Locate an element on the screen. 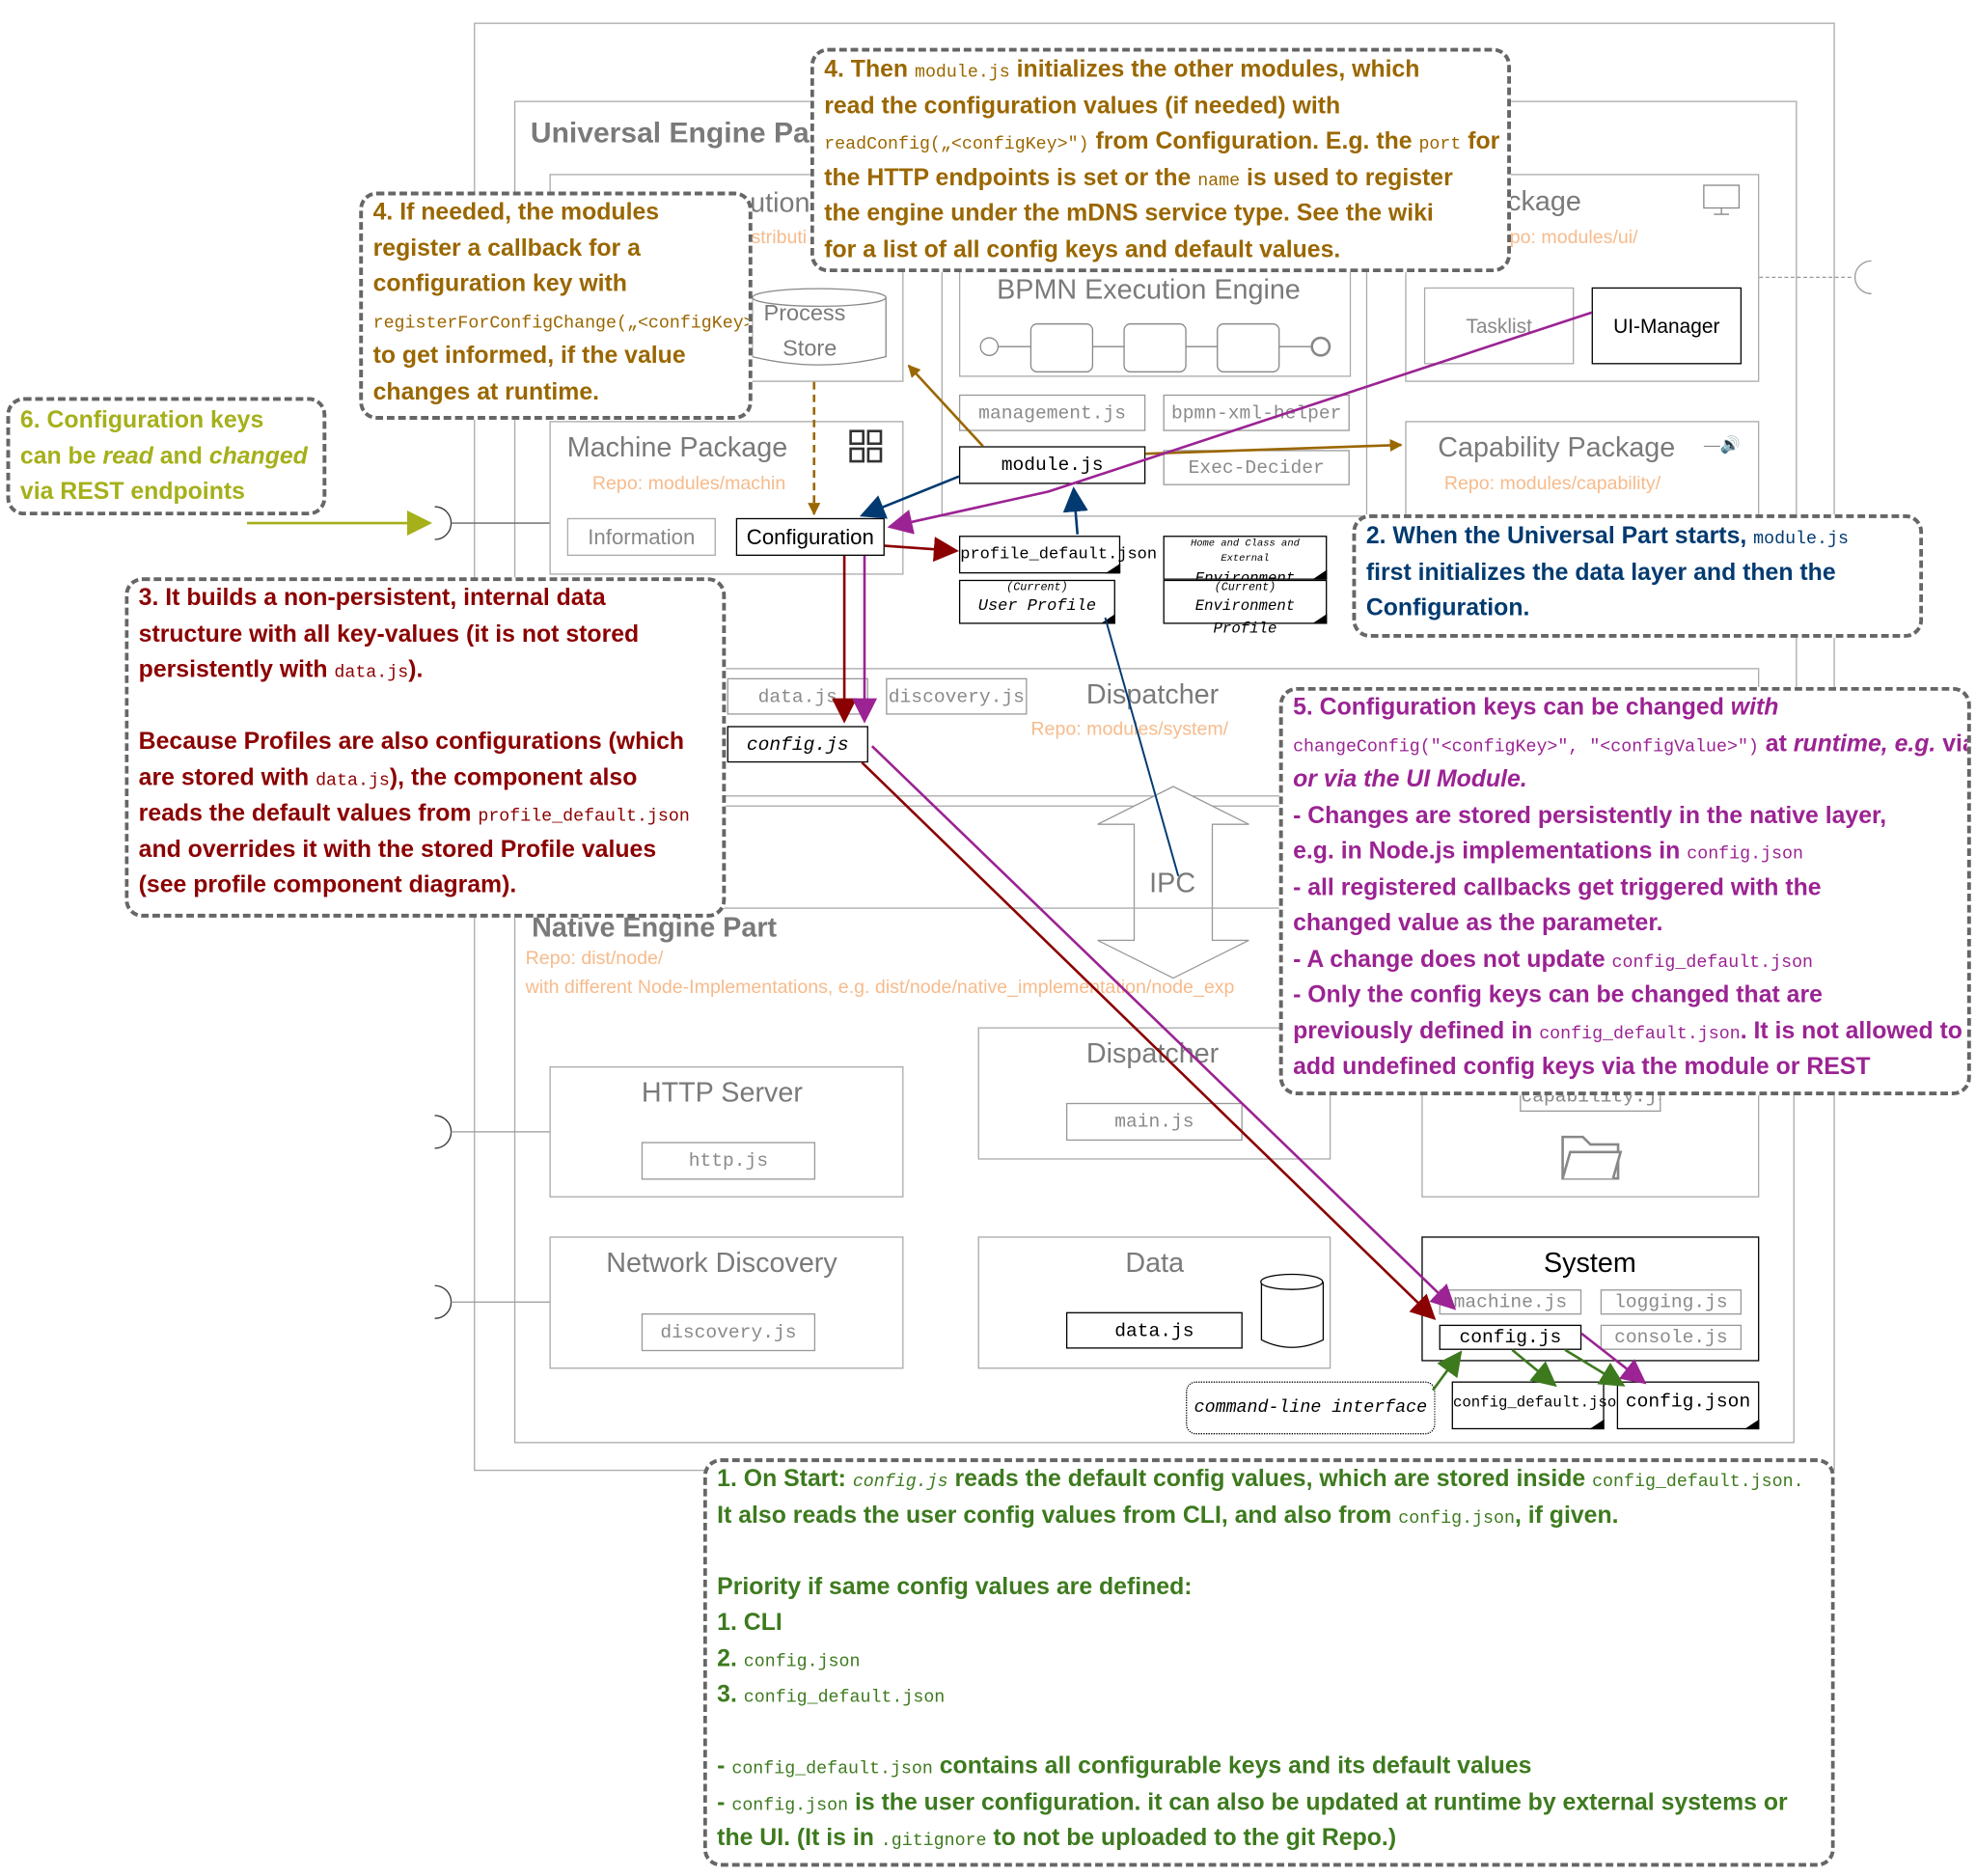  note-text: 5. Configuration keys can be changed is located at coordinates (1512, 708).